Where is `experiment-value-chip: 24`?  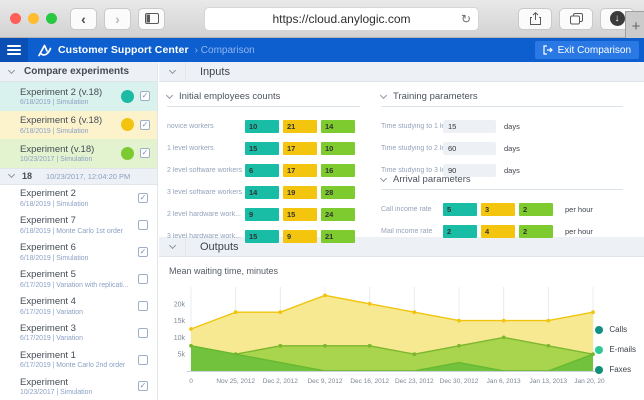 experiment-value-chip: 24 is located at coordinates (338, 214).